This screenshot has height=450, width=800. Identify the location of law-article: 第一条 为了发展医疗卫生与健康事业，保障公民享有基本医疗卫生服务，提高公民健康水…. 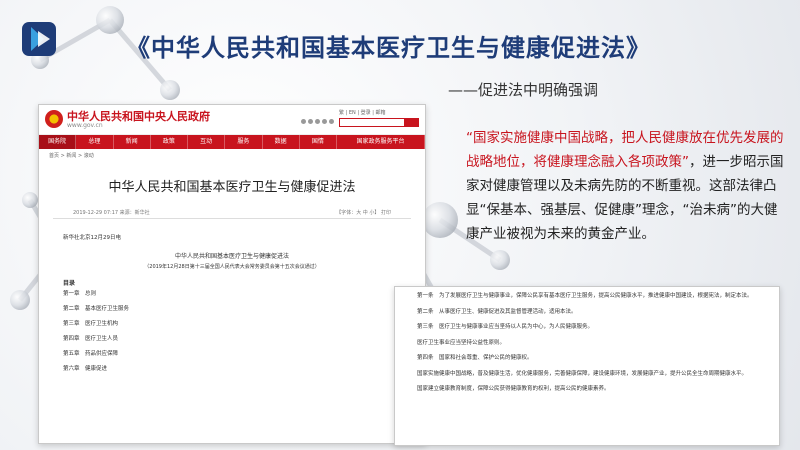
(585, 296).